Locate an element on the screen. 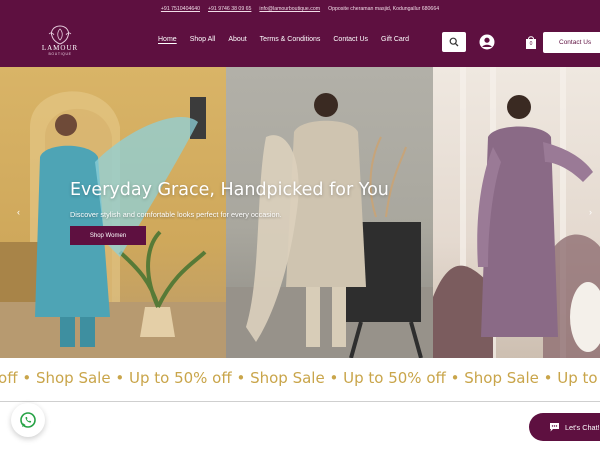  nav-gift-card: Gift Card is located at coordinates (395, 39).